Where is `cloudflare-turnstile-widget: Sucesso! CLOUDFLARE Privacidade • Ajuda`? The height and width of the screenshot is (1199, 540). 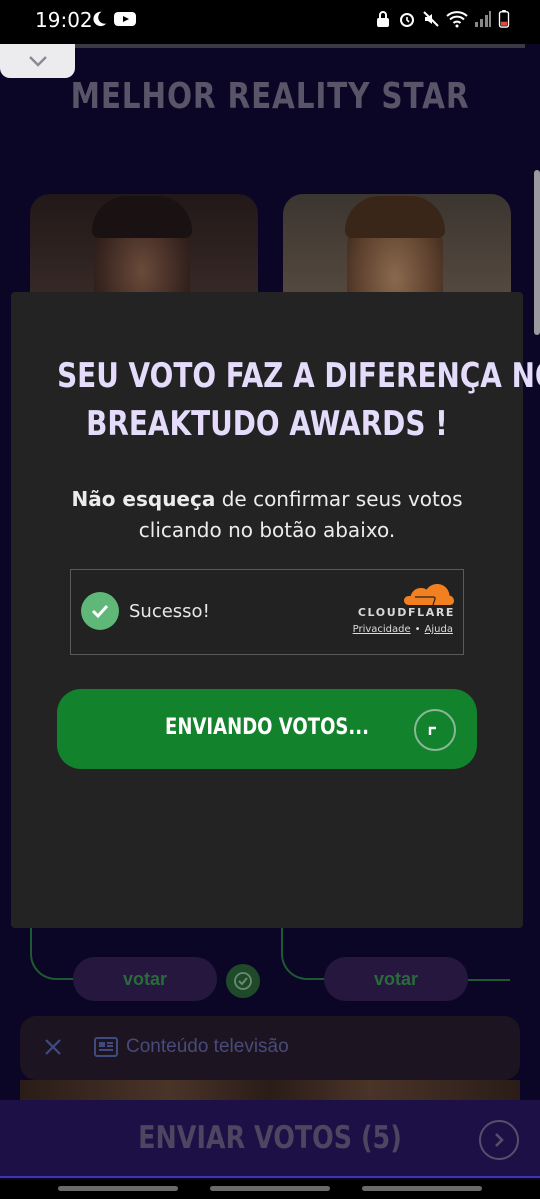 cloudflare-turnstile-widget: Sucesso! CLOUDFLARE Privacidade • Ajuda is located at coordinates (267, 612).